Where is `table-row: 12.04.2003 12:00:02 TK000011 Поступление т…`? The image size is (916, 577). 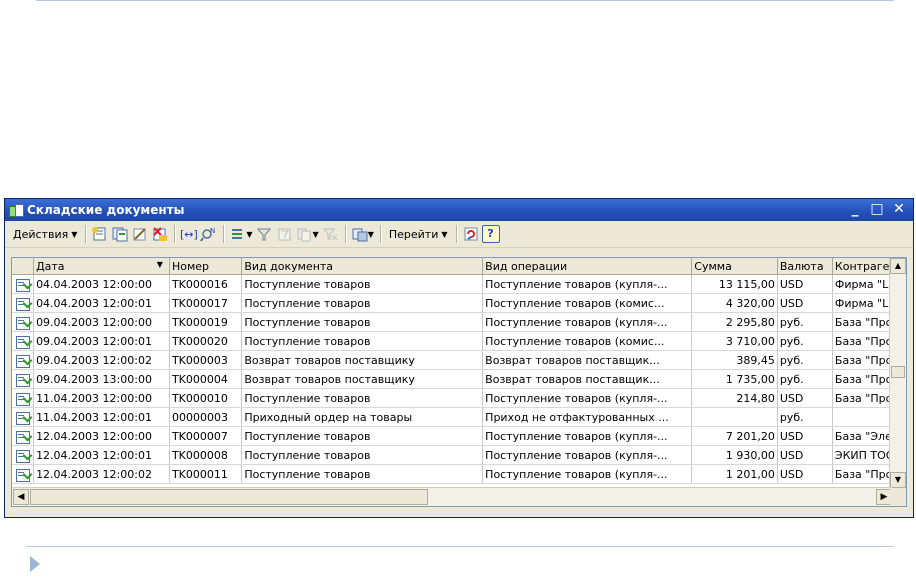
table-row: 12.04.2003 12:00:02 TK000011 Поступление т… is located at coordinates (459, 474).